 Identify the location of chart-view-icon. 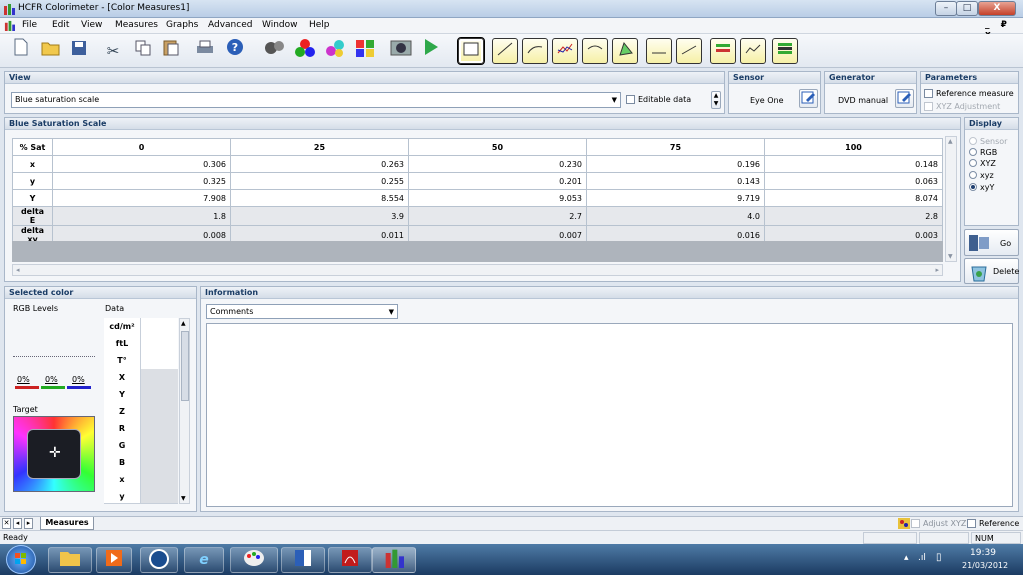
(471, 51).